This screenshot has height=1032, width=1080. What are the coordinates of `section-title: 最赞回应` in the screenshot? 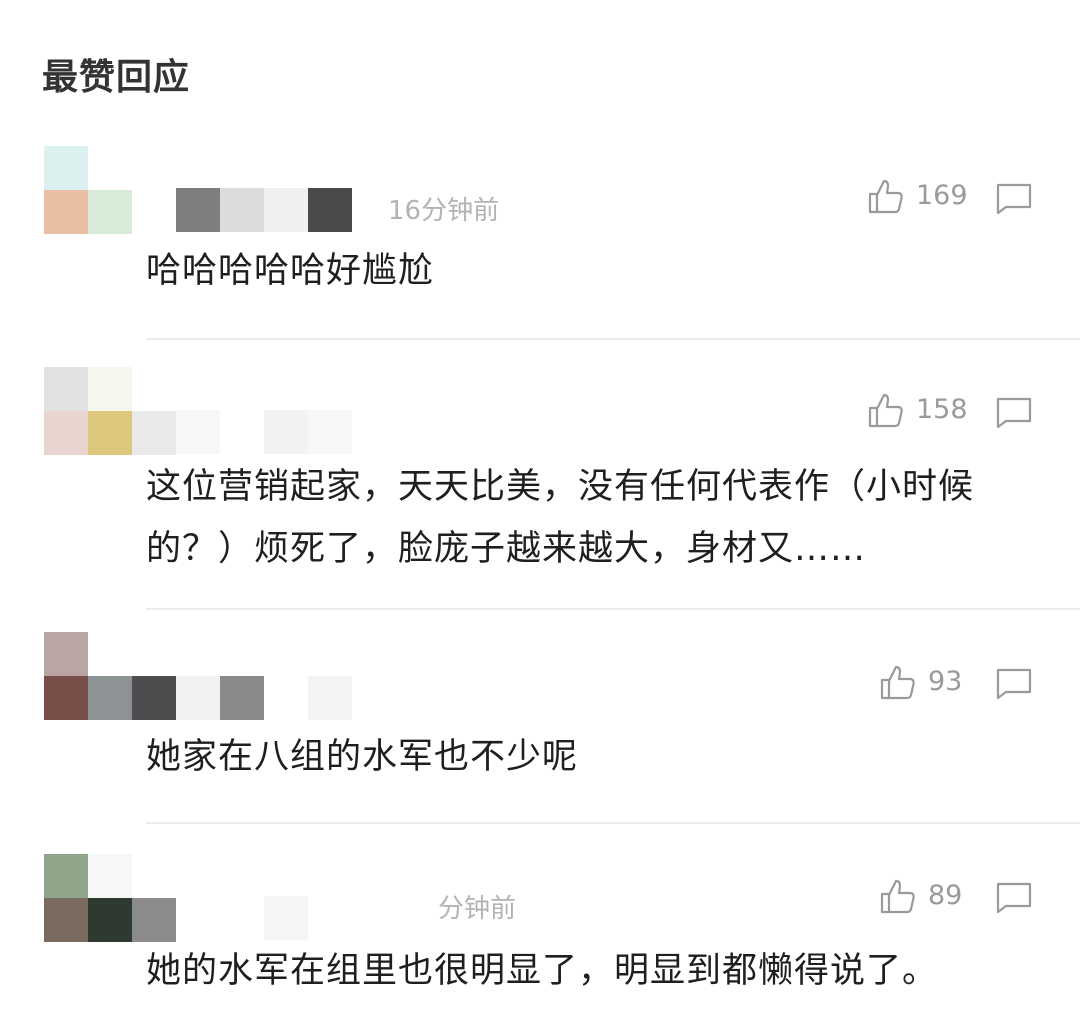 It's located at (116, 77).